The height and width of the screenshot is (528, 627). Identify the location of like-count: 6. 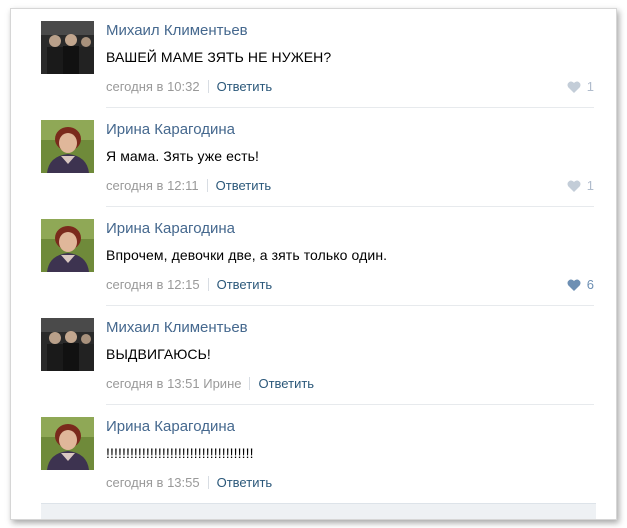
(590, 284).